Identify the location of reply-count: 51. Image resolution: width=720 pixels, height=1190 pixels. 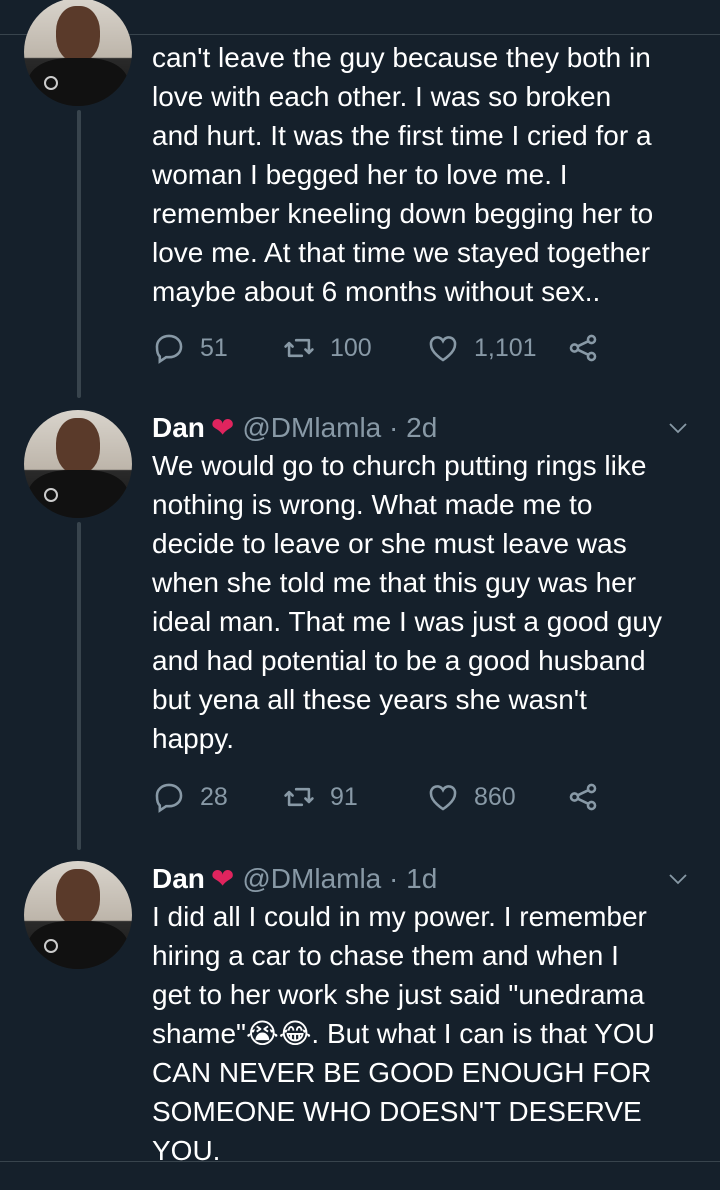
(214, 347).